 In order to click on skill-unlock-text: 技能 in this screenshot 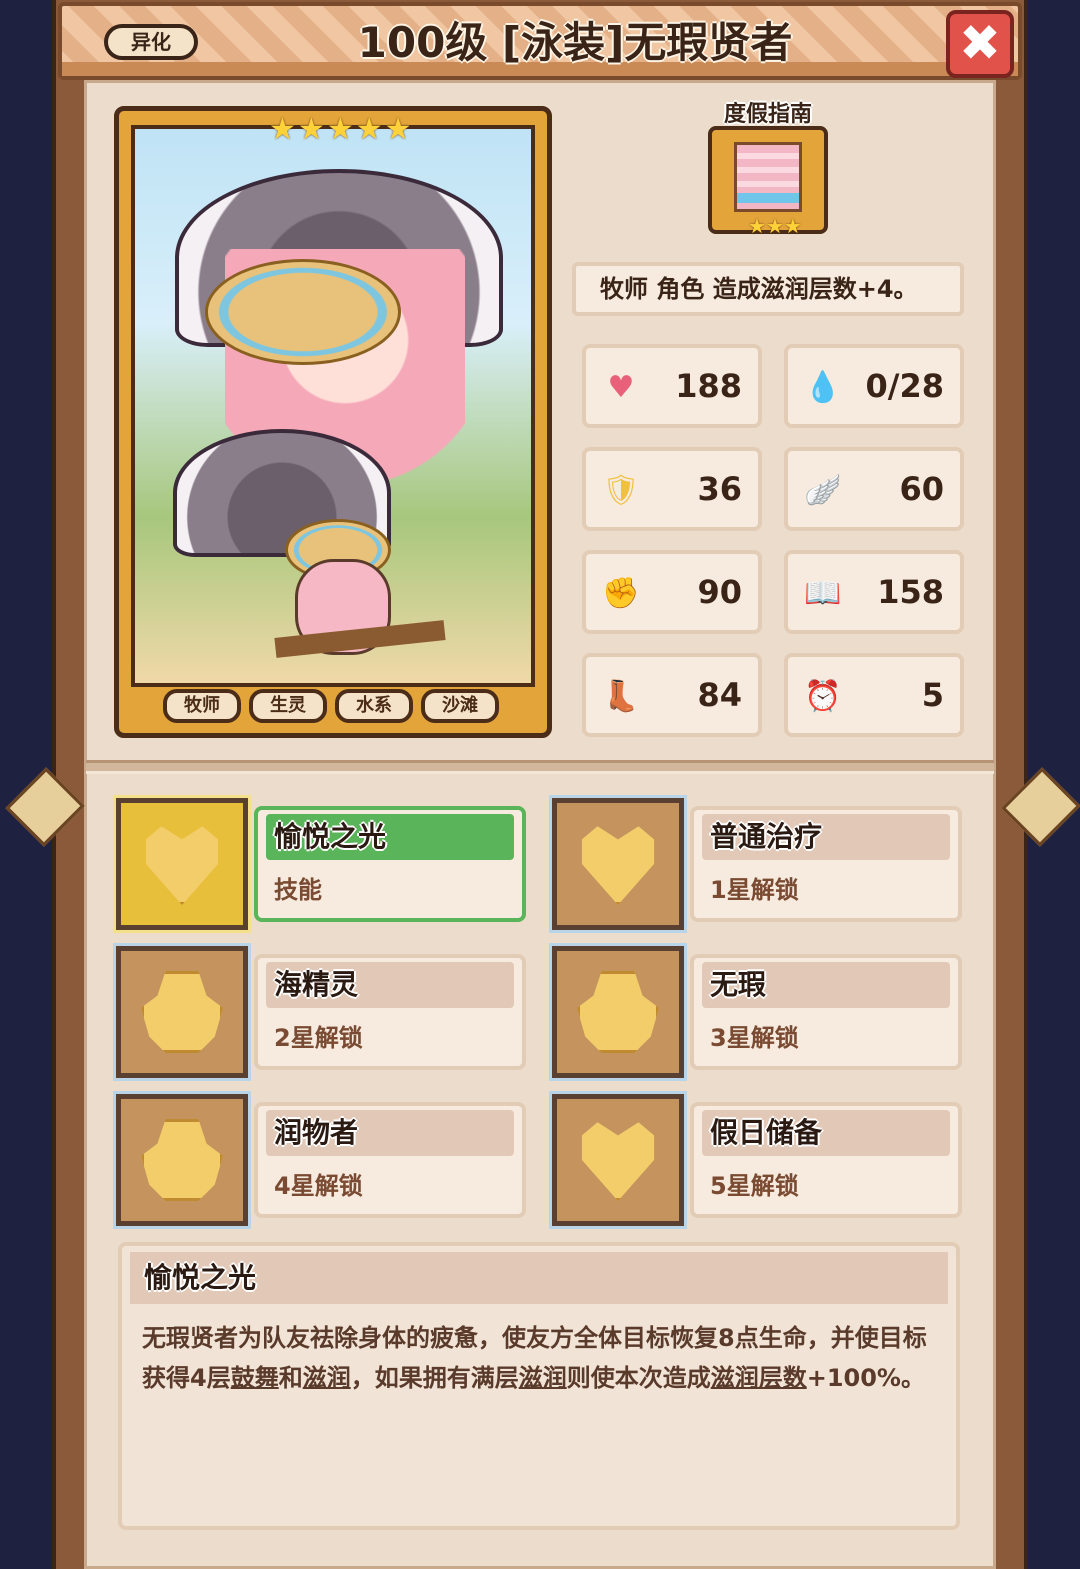, I will do `click(298, 890)`.